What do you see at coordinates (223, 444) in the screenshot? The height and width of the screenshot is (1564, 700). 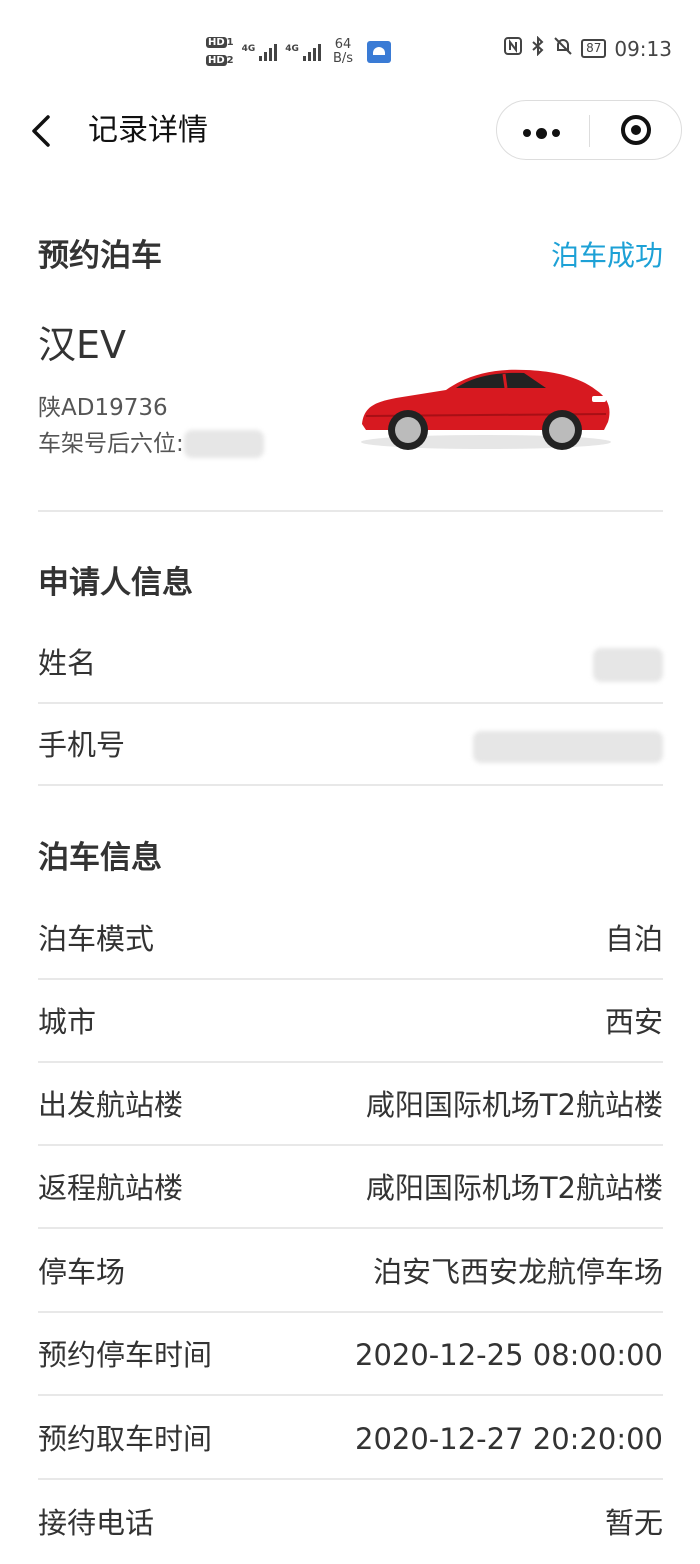 I see `vin-blurred-value` at bounding box center [223, 444].